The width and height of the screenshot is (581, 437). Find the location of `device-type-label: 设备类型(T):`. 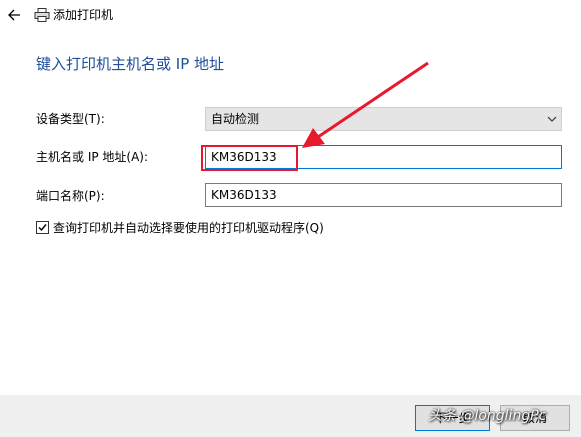

device-type-label: 设备类型(T): is located at coordinates (70, 119).